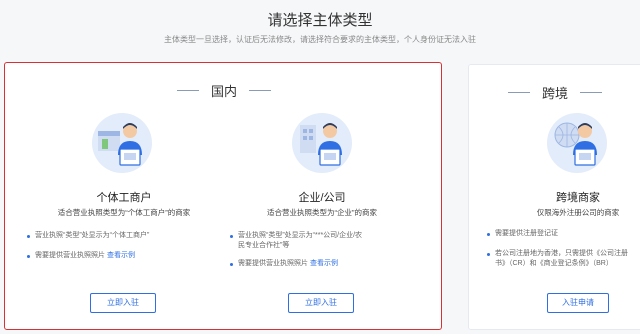 This screenshot has height=334, width=640. What do you see at coordinates (320, 39) in the screenshot?
I see `page-subtitle: 主体类型一旦选择，认证后无法修改，请选择符合要求的主体类型，个人身份证无法入驻` at bounding box center [320, 39].